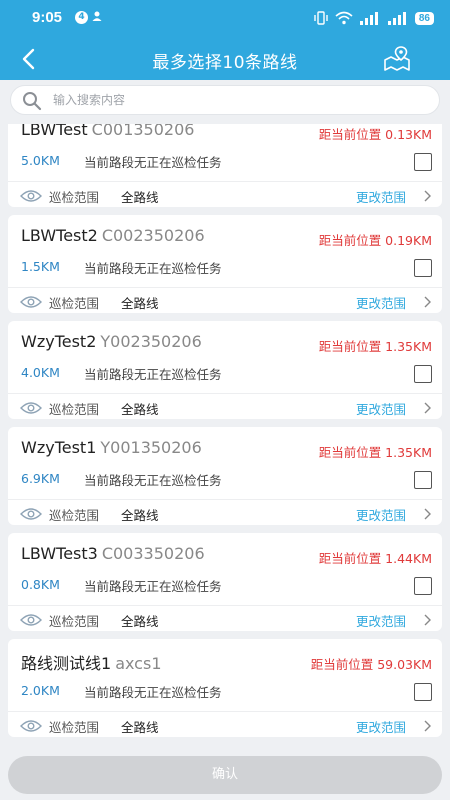 The image size is (450, 800). I want to click on route-distance: 距当前位置 0.13KM, so click(375, 134).